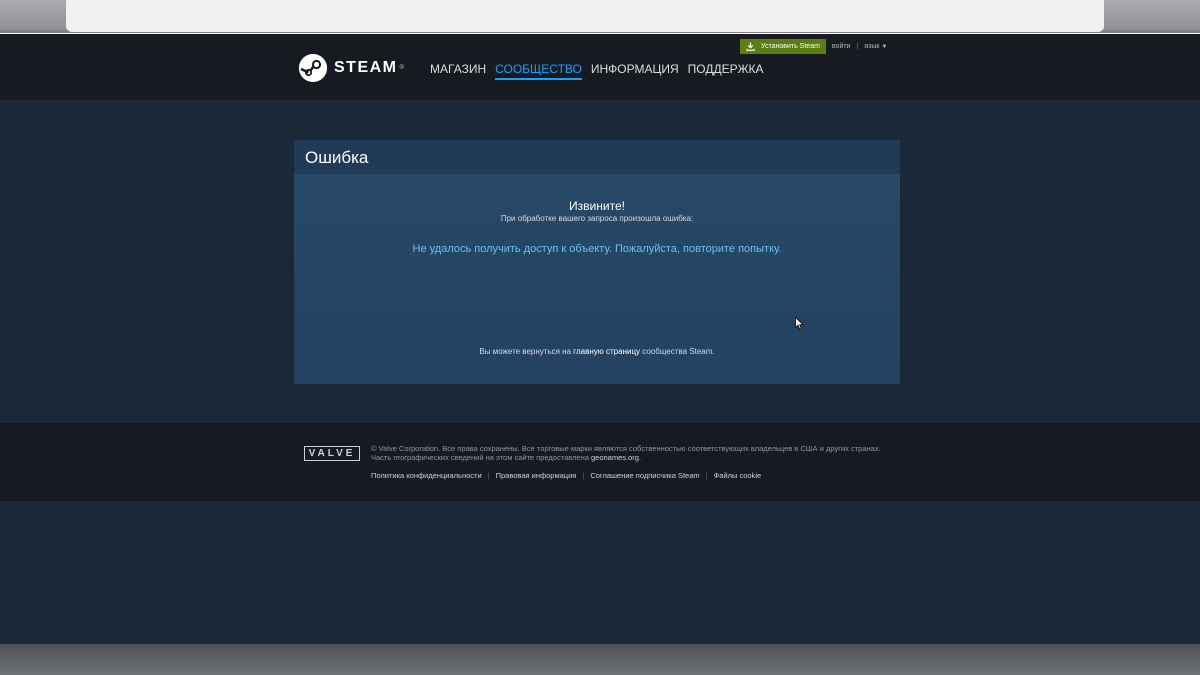  Describe the element at coordinates (600, 659) in the screenshot. I see `browser-chrome-bottom` at that location.